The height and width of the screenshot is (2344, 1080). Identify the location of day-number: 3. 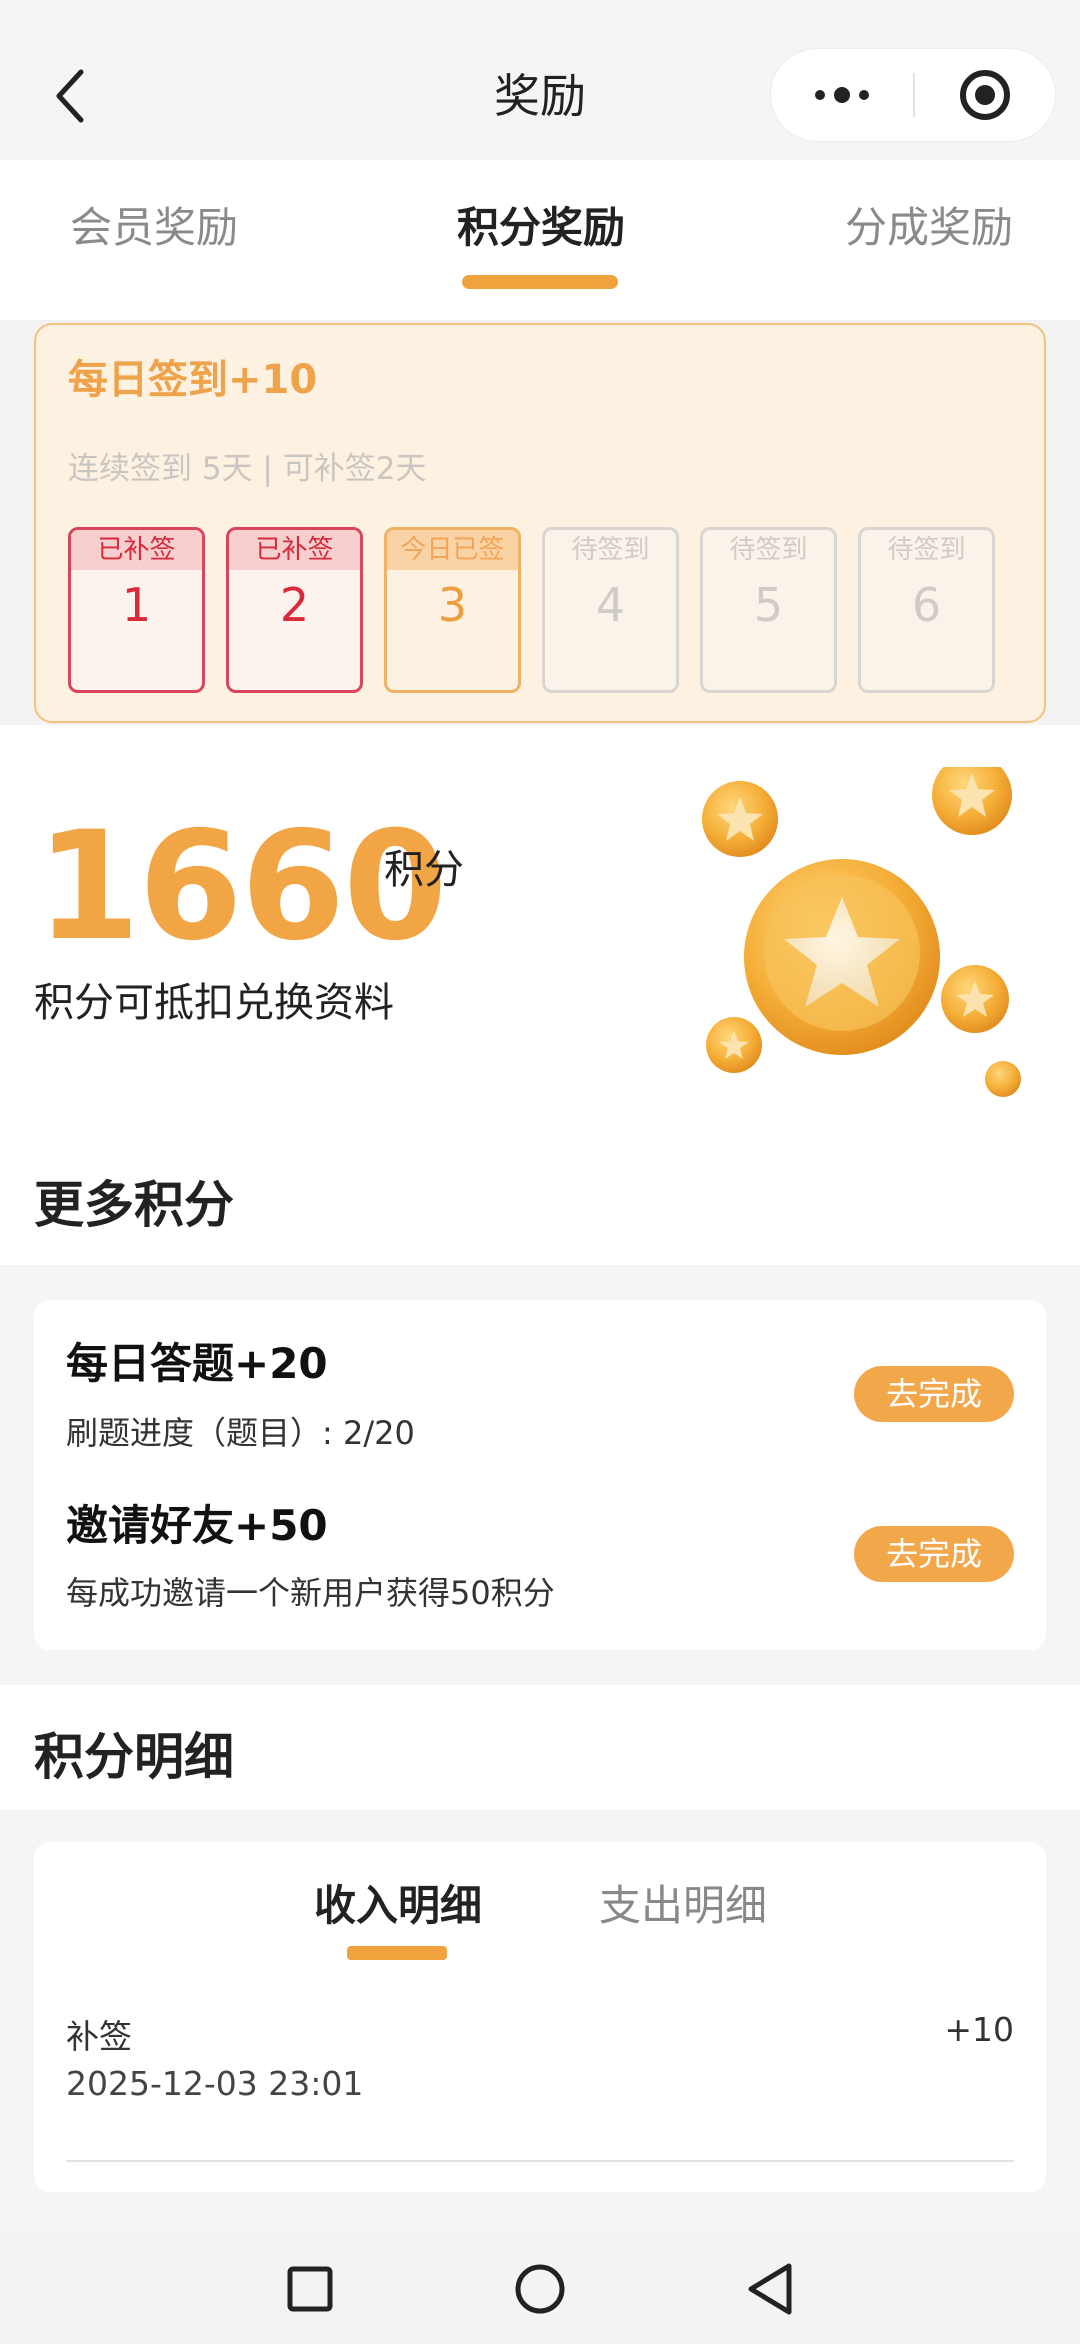
(452, 605).